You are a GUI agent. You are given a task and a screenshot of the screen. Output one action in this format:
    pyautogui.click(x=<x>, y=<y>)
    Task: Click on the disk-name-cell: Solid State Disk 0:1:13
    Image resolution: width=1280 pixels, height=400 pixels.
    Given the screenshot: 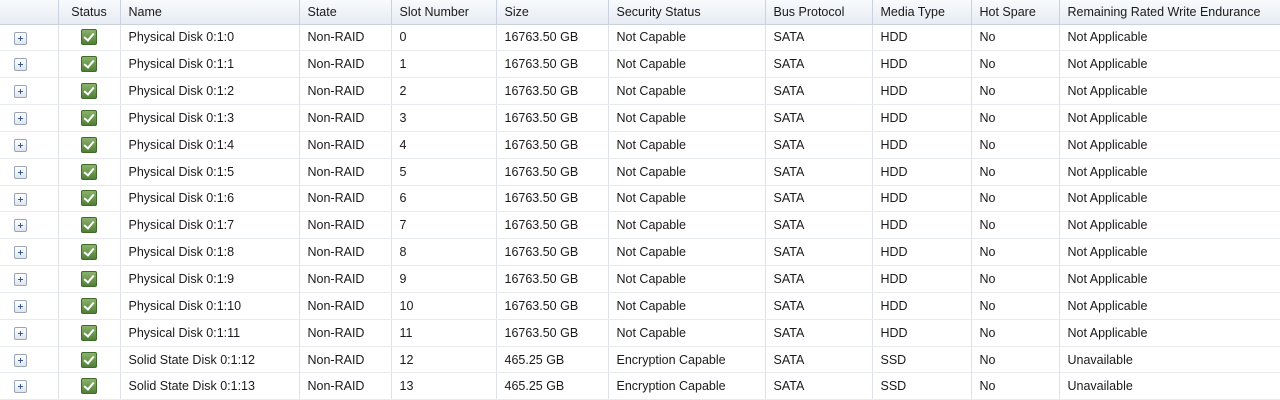 What is the action you would take?
    pyautogui.click(x=210, y=386)
    